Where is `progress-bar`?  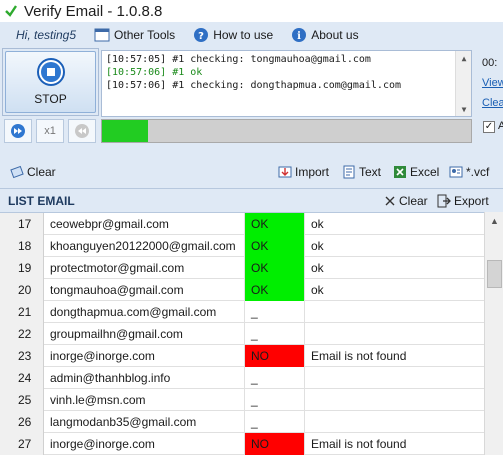 progress-bar is located at coordinates (286, 131).